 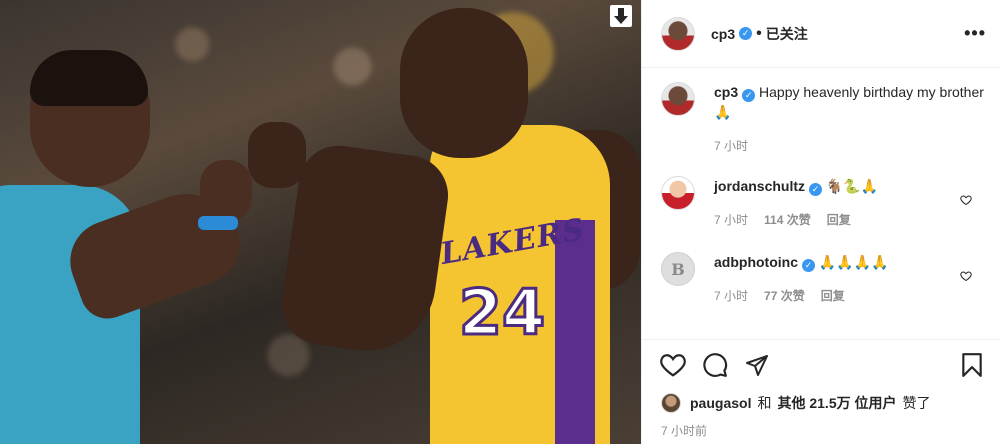 I want to click on comment-text: 🐐🐍🙏, so click(x=852, y=186).